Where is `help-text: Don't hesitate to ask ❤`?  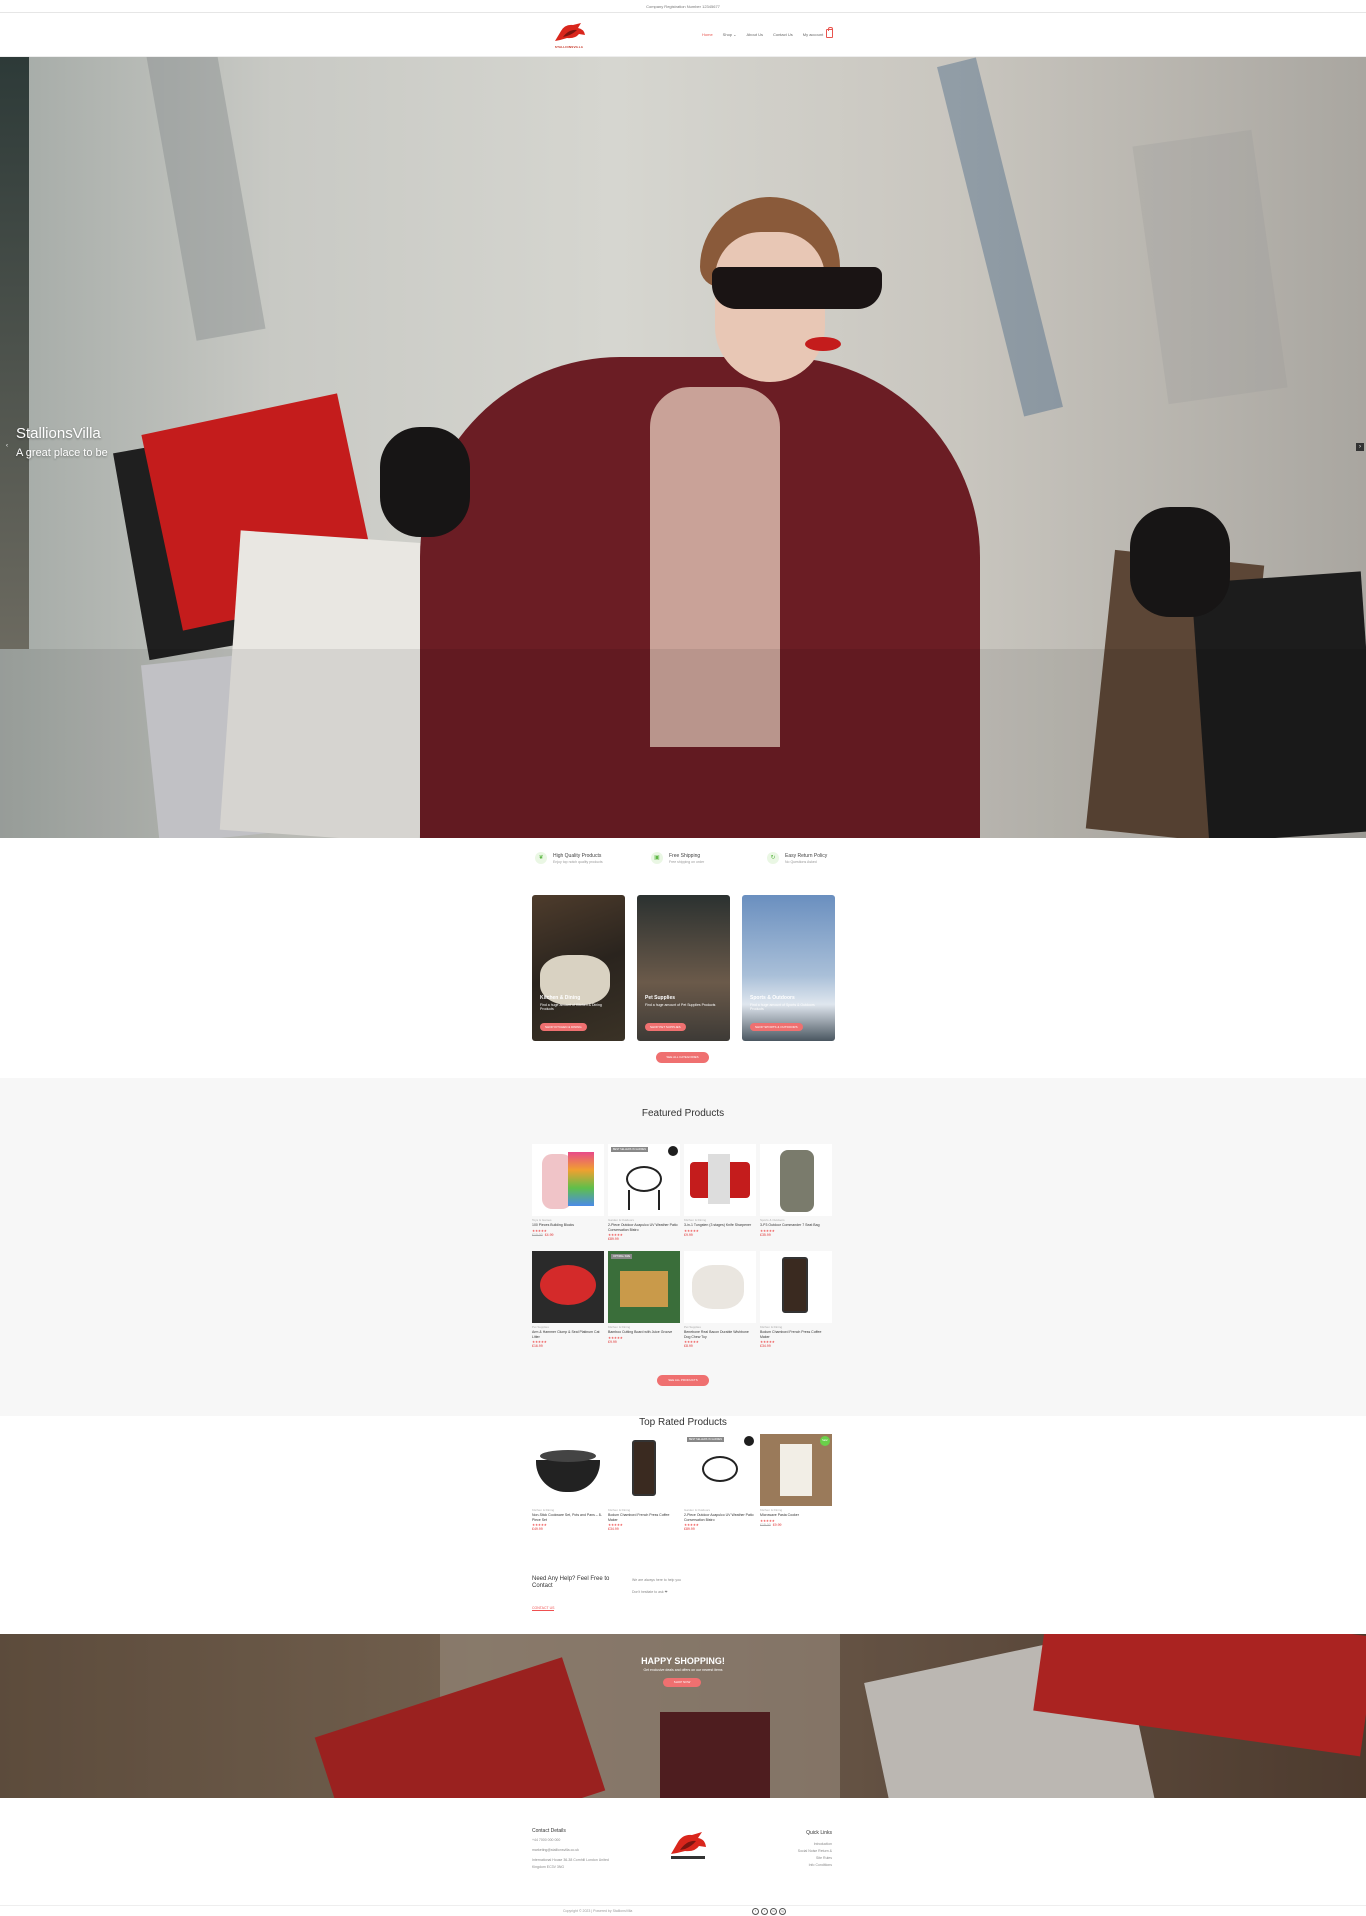 help-text: Don't hesitate to ask ❤ is located at coordinates (650, 1592).